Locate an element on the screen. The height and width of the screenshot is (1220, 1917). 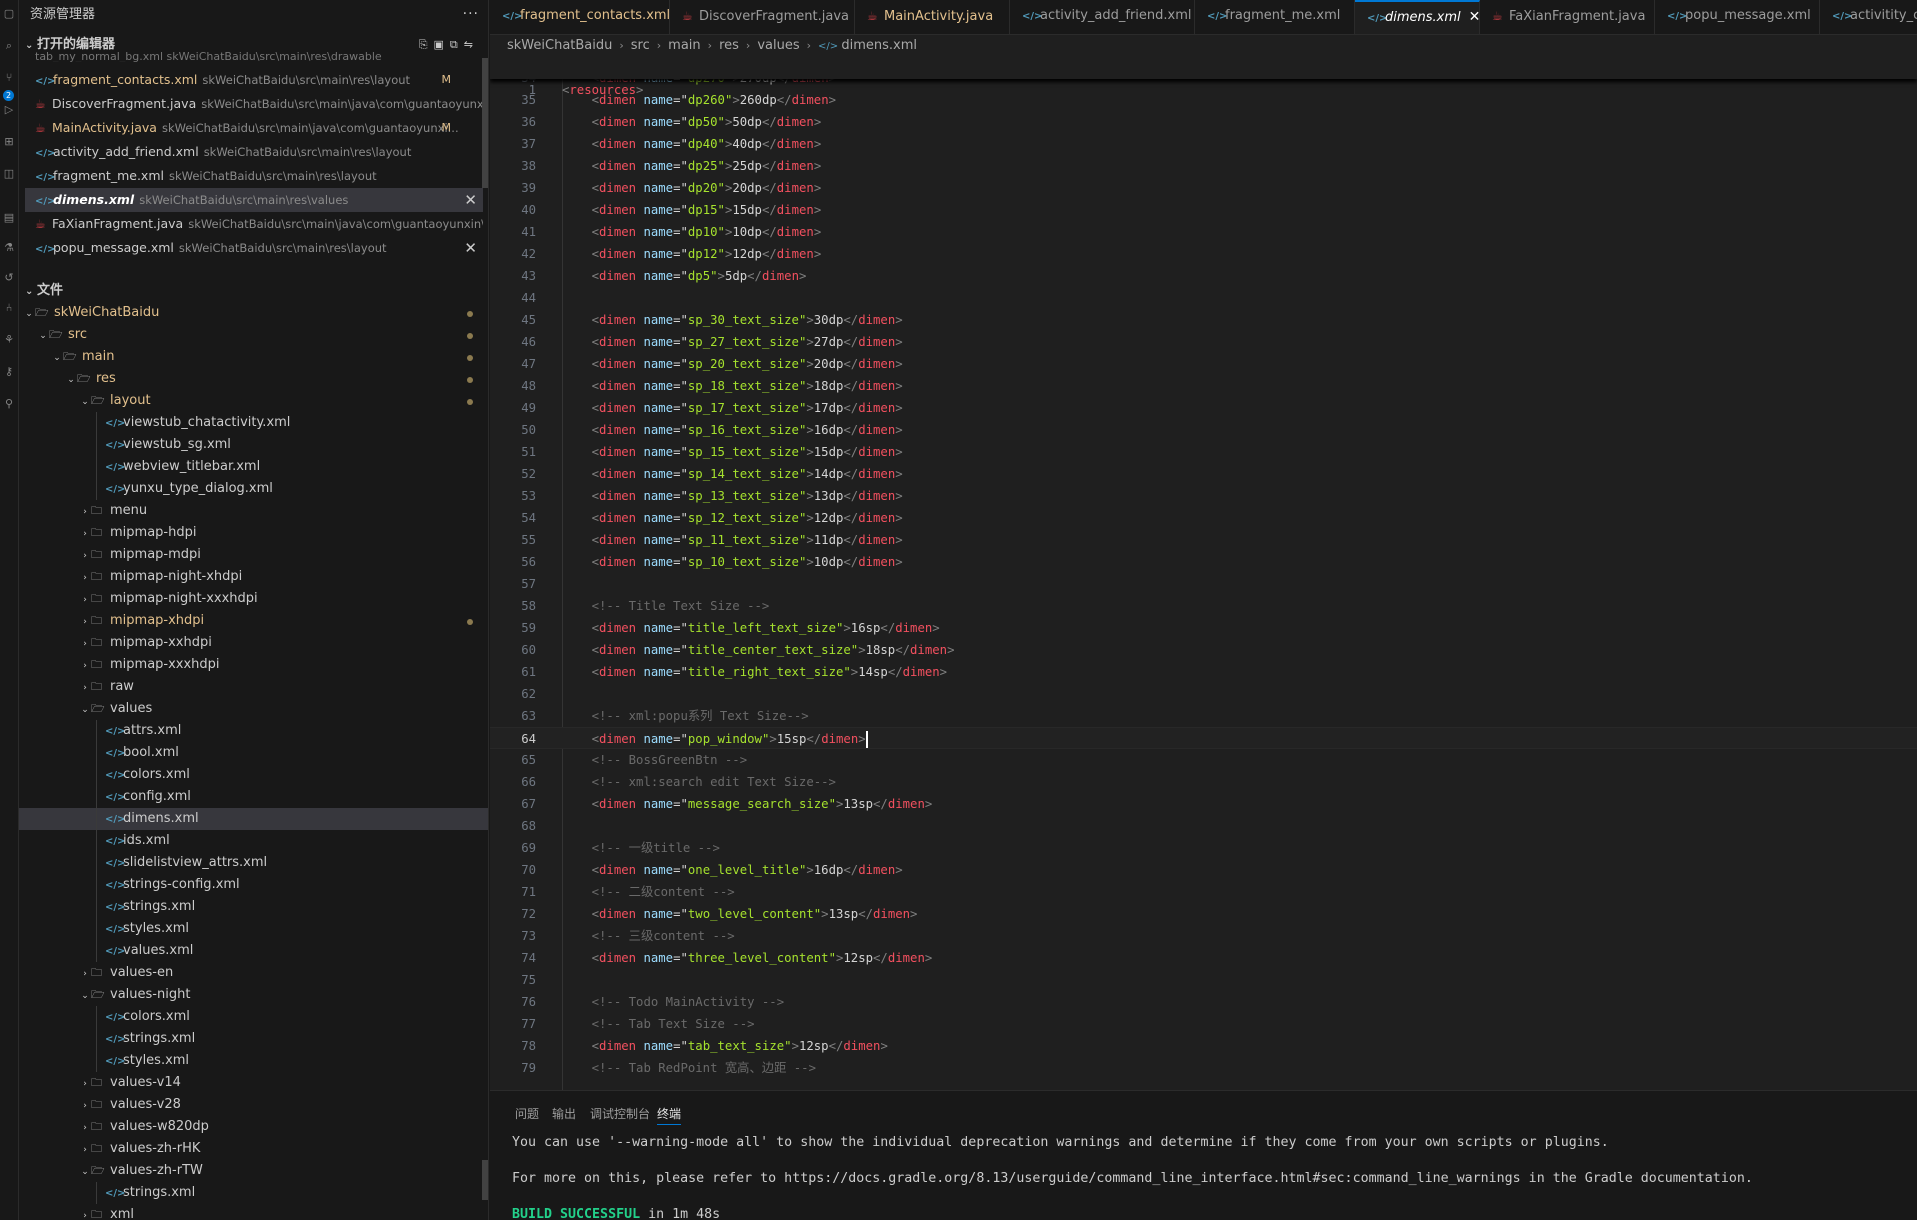
file-tree-scrollbar is located at coordinates (485, 1180).